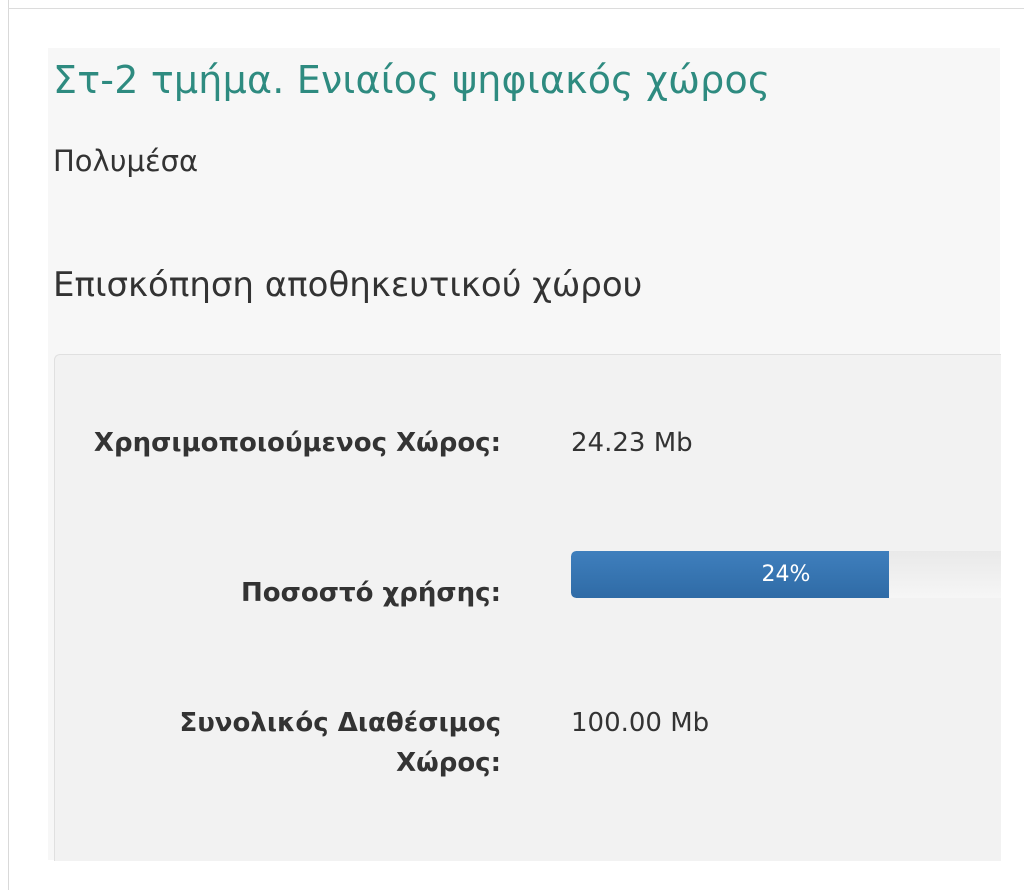 The height and width of the screenshot is (890, 1024). Describe the element at coordinates (632, 443) in the screenshot. I see `used-space-value: 24.23 Mb` at that location.